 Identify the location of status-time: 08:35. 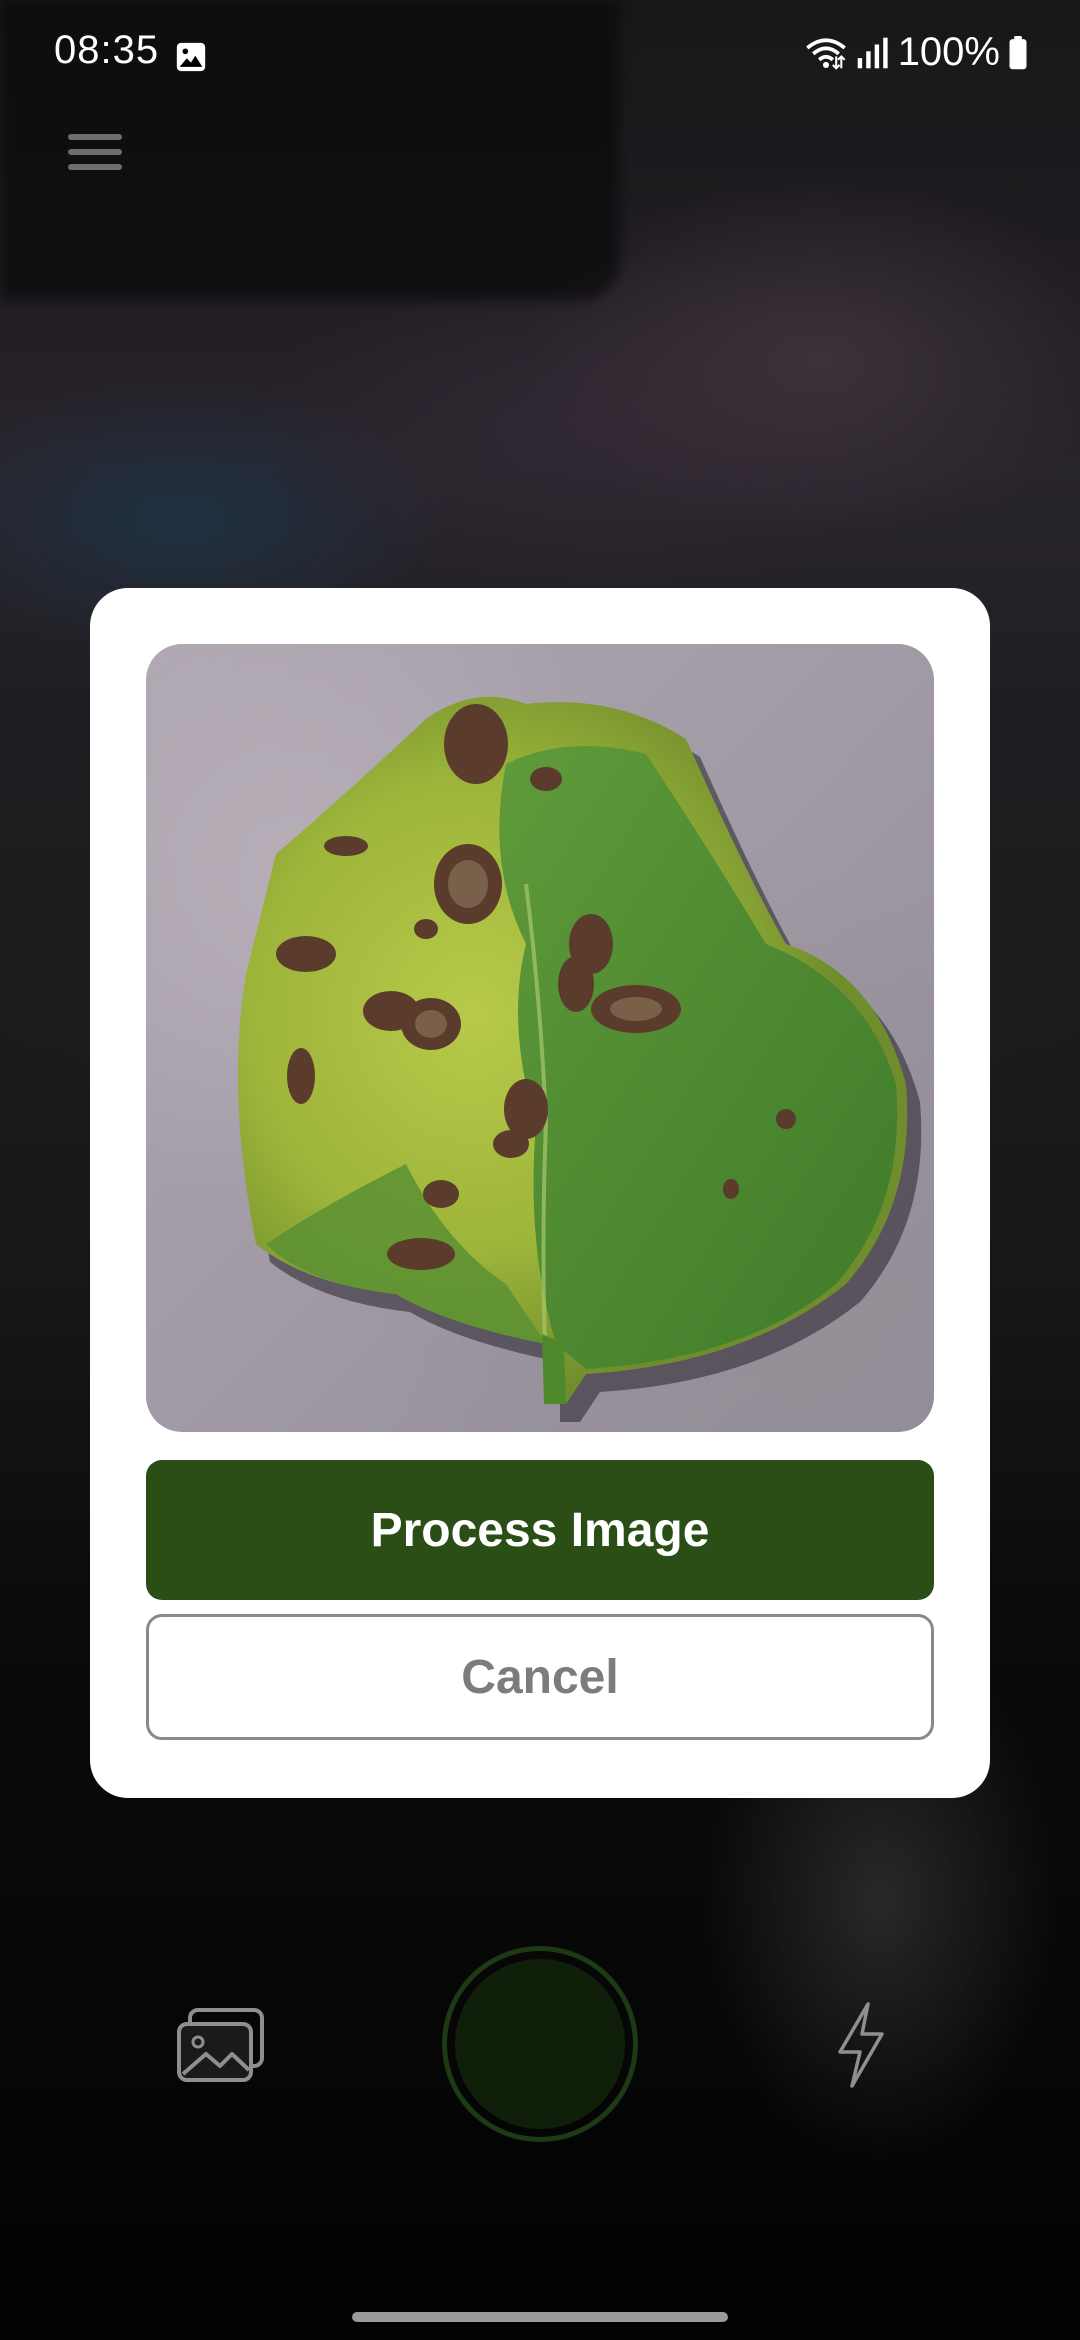
(107, 50).